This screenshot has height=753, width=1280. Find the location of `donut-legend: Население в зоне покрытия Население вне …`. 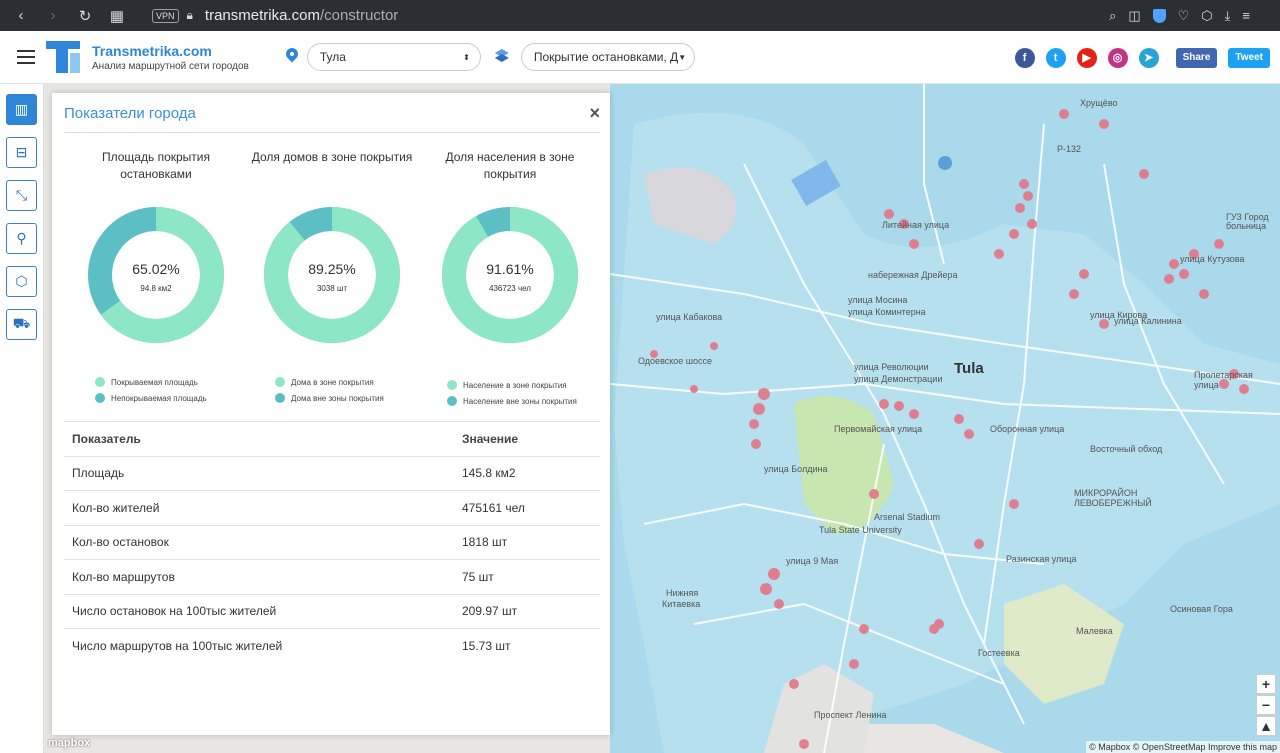

donut-legend: Население в зоне покрытия Население вне … is located at coordinates (510, 396).